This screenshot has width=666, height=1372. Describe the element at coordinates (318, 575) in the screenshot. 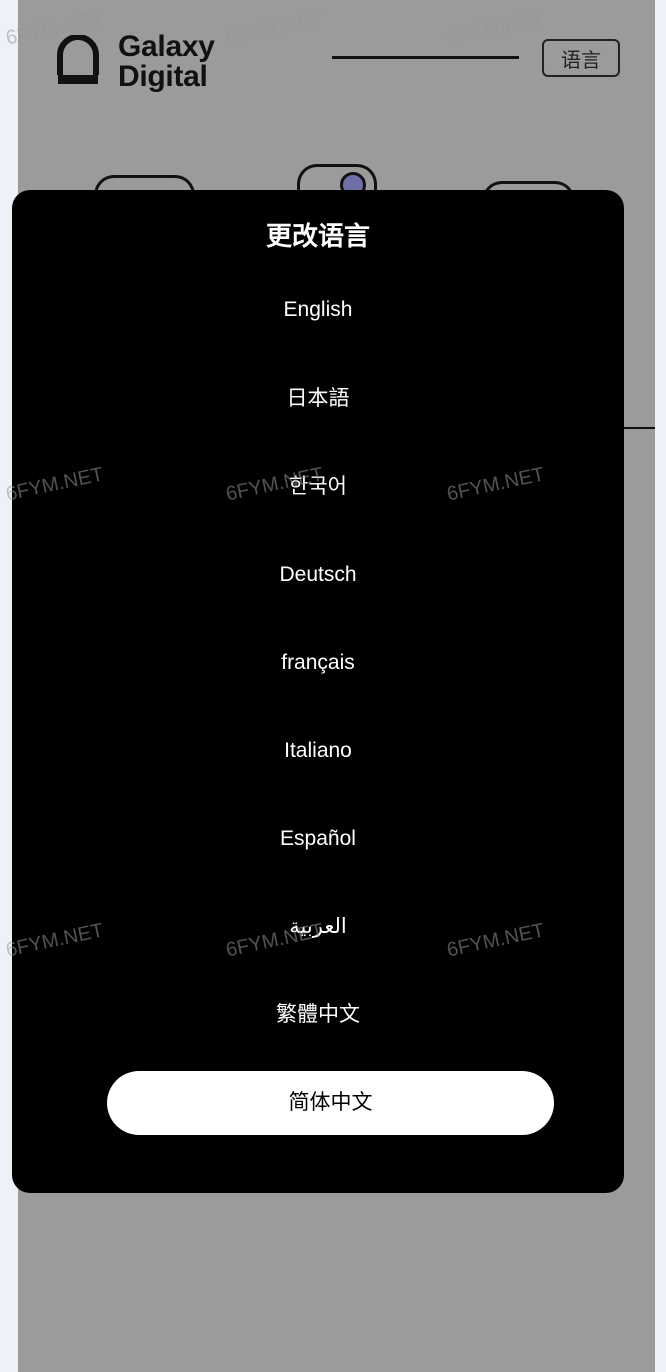

I see `language-option-german: Deutsch` at that location.